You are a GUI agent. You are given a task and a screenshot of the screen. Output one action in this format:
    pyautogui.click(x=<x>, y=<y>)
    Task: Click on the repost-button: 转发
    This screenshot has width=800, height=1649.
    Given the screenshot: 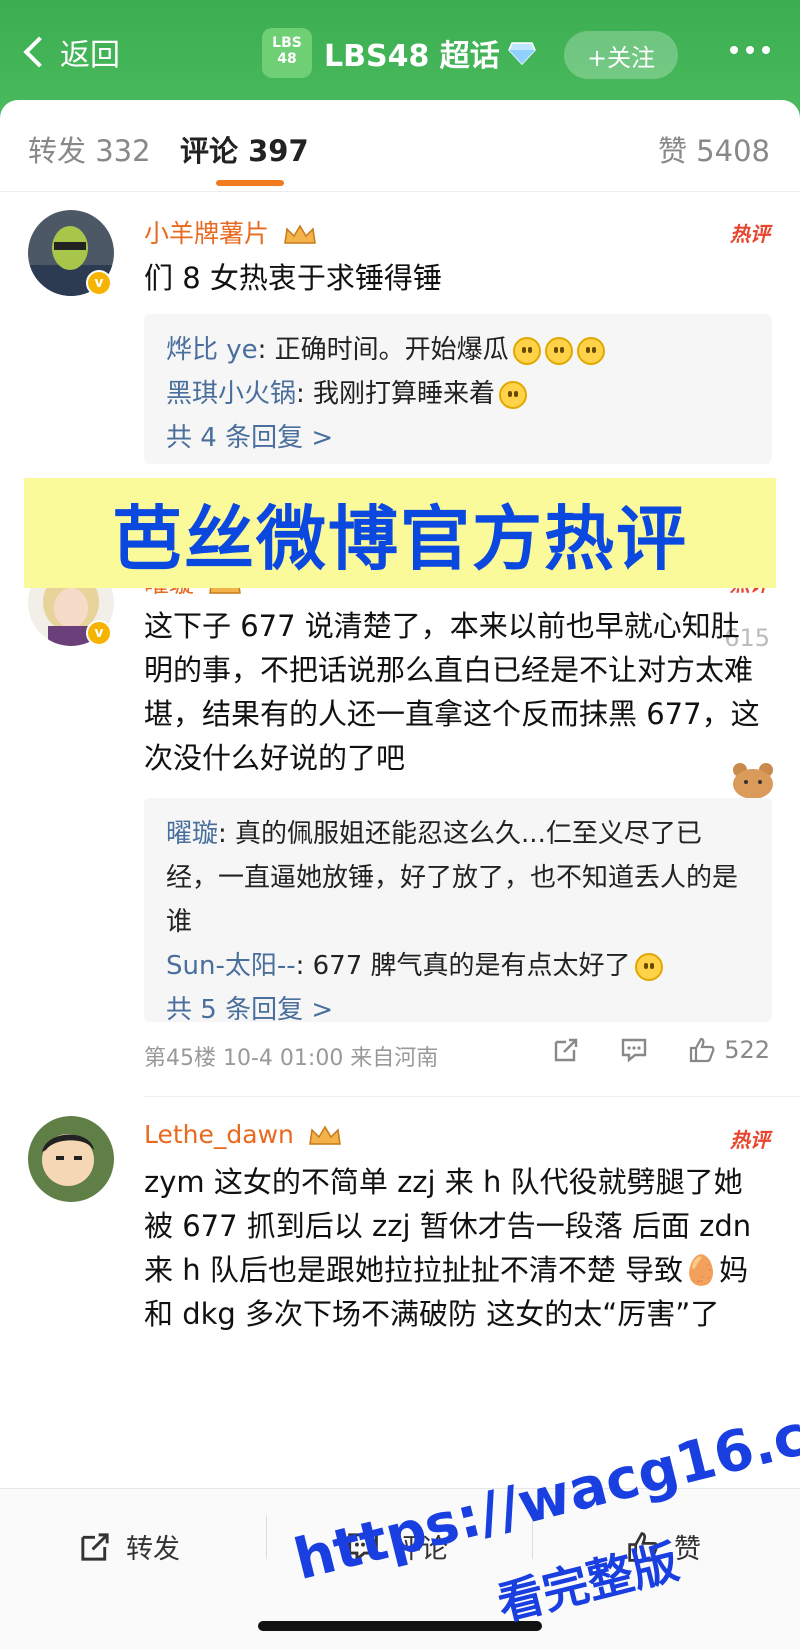 What is the action you would take?
    pyautogui.click(x=129, y=1546)
    